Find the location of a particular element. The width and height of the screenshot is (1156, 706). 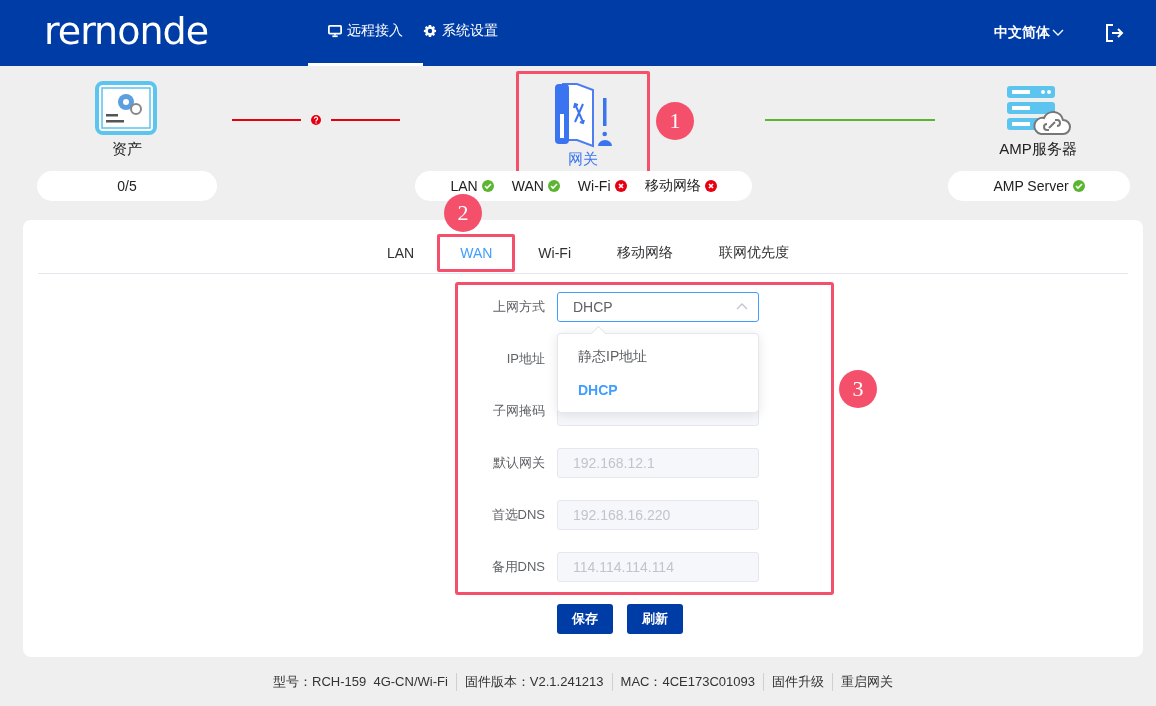

status-label: AMP Server is located at coordinates (1031, 186).